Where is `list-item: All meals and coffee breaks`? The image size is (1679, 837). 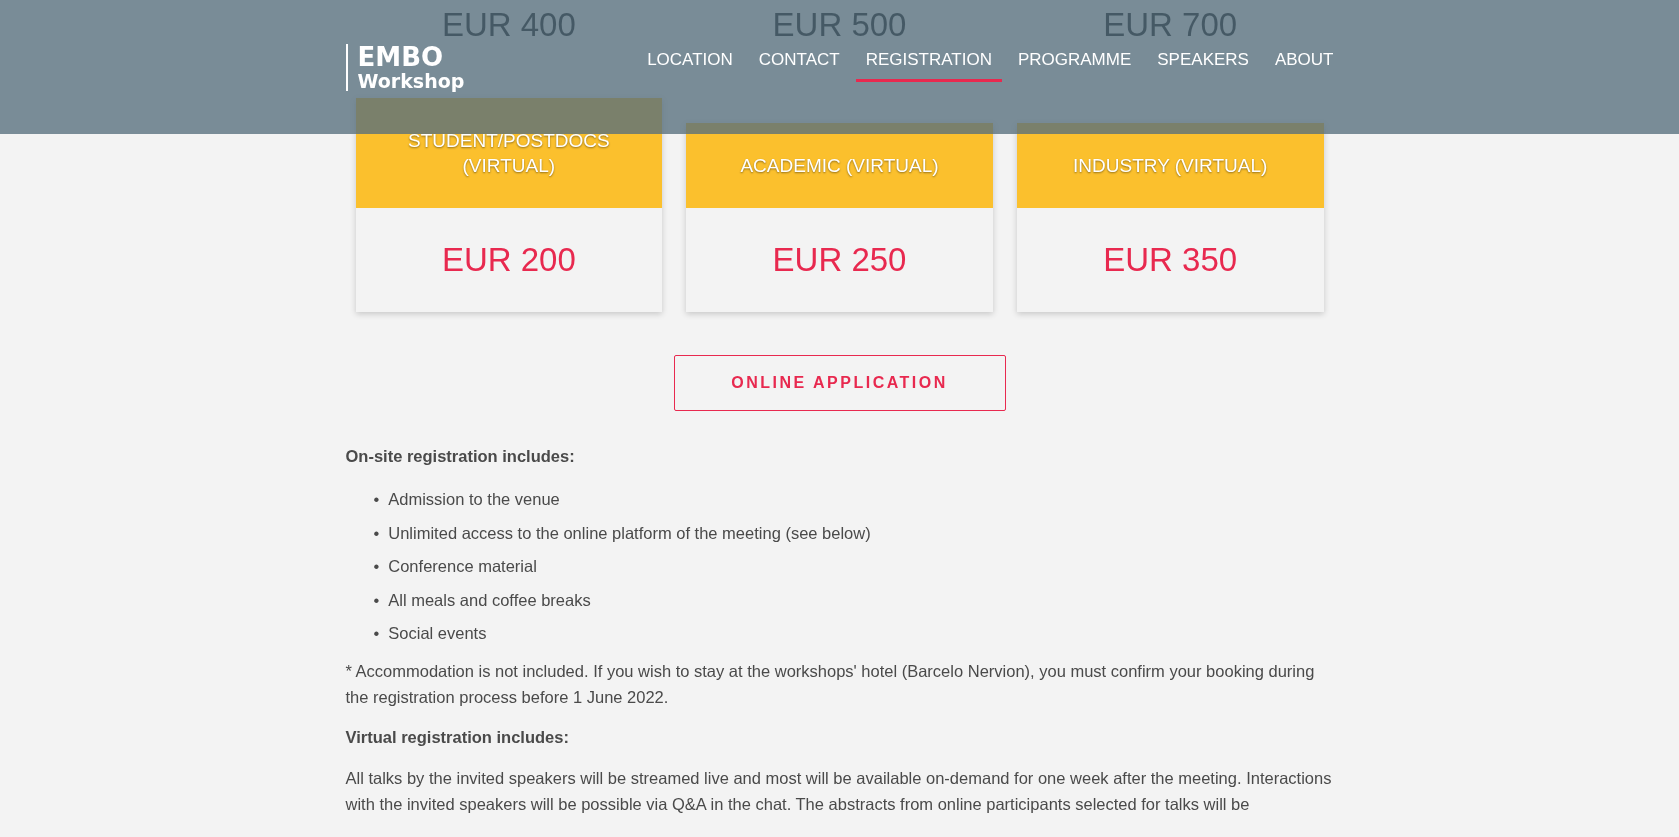
list-item: All meals and coffee breaks is located at coordinates (489, 600).